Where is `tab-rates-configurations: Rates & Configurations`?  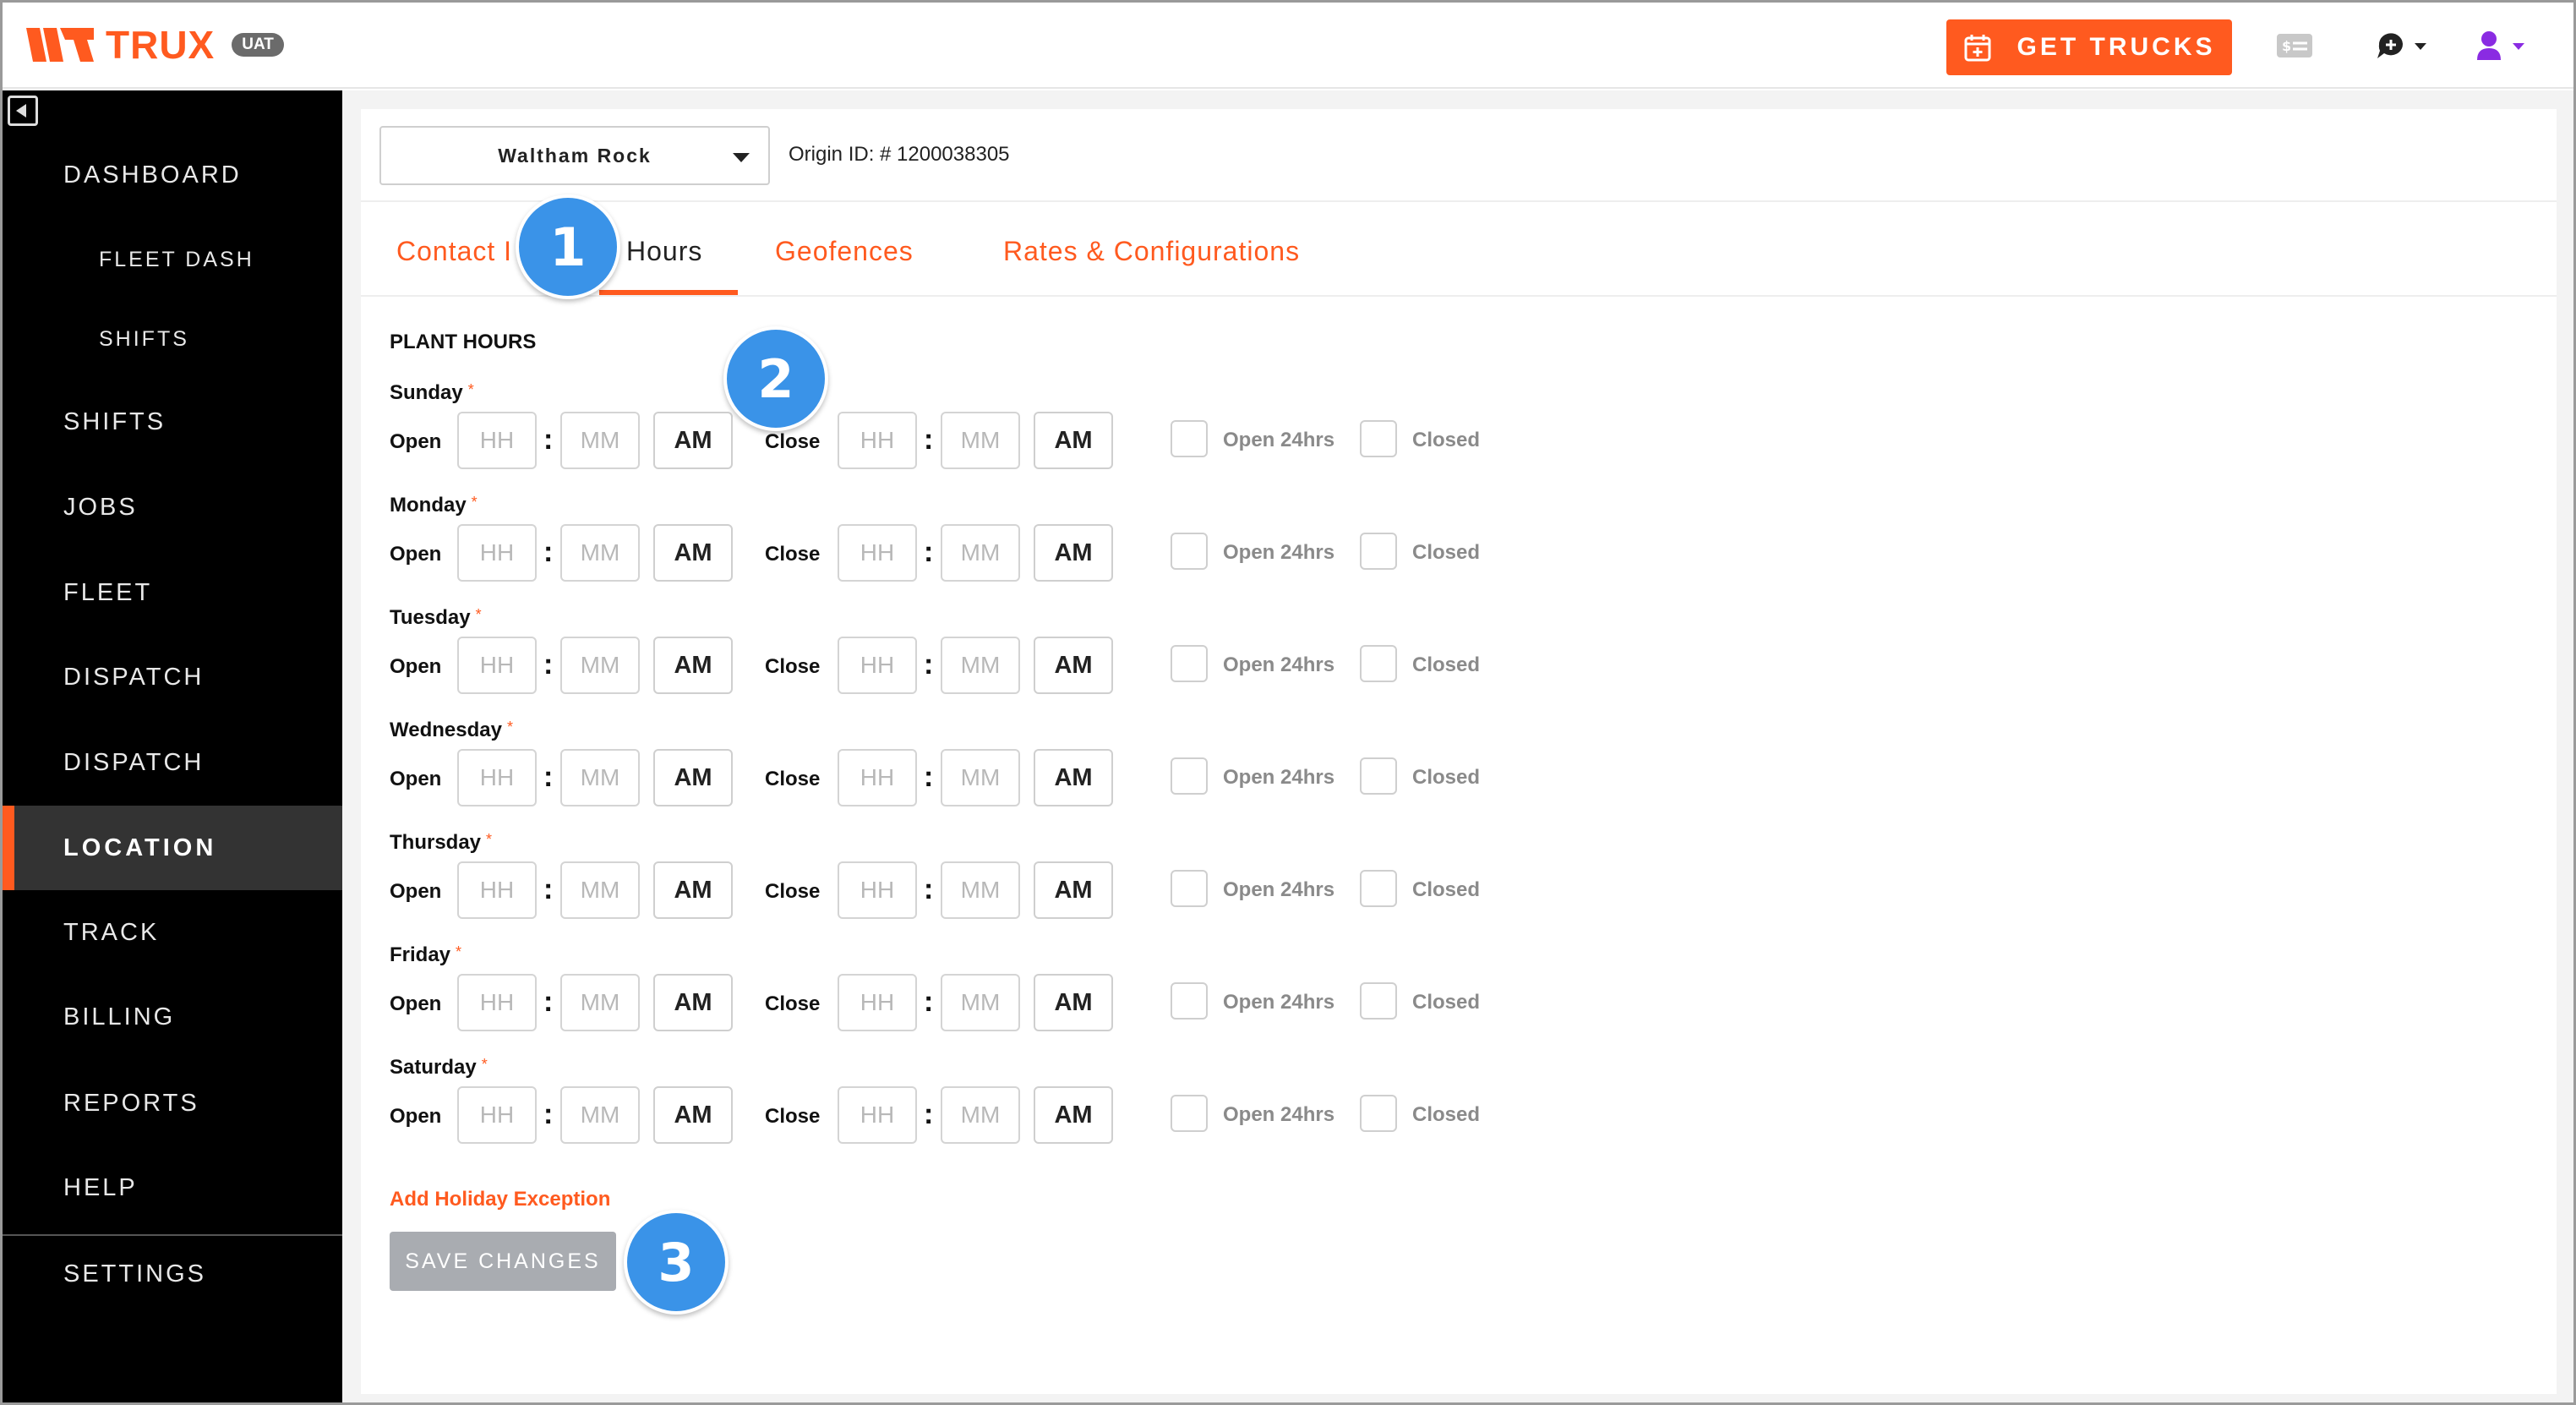 tab-rates-configurations: Rates & Configurations is located at coordinates (1151, 251).